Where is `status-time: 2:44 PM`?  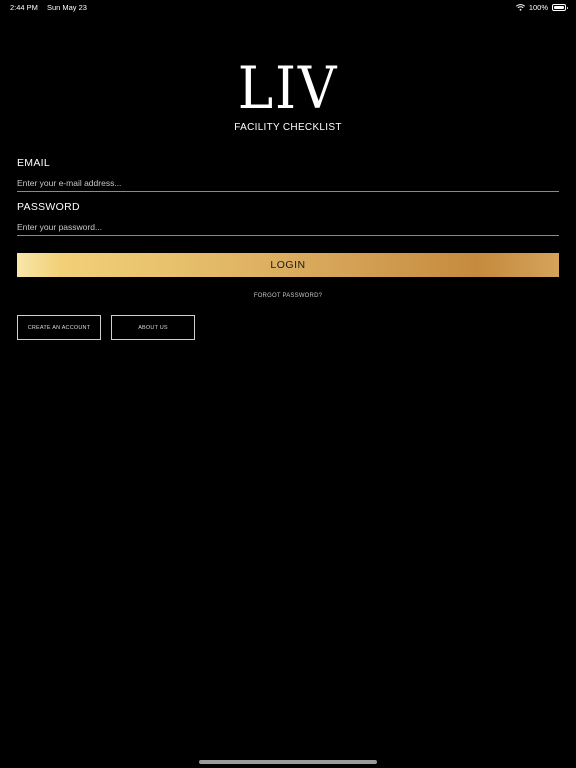 status-time: 2:44 PM is located at coordinates (24, 7).